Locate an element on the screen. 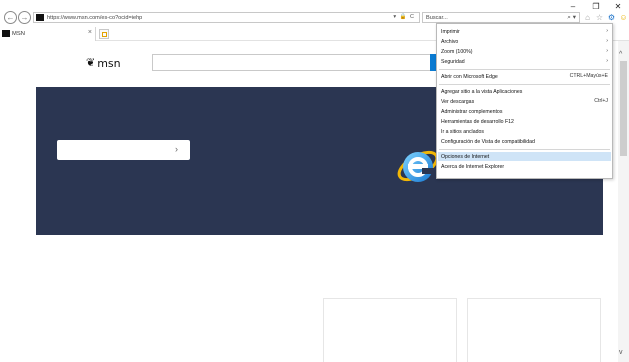  menu-item-dev-tools: Herramientas de desarrollo F12 is located at coordinates (524, 121).